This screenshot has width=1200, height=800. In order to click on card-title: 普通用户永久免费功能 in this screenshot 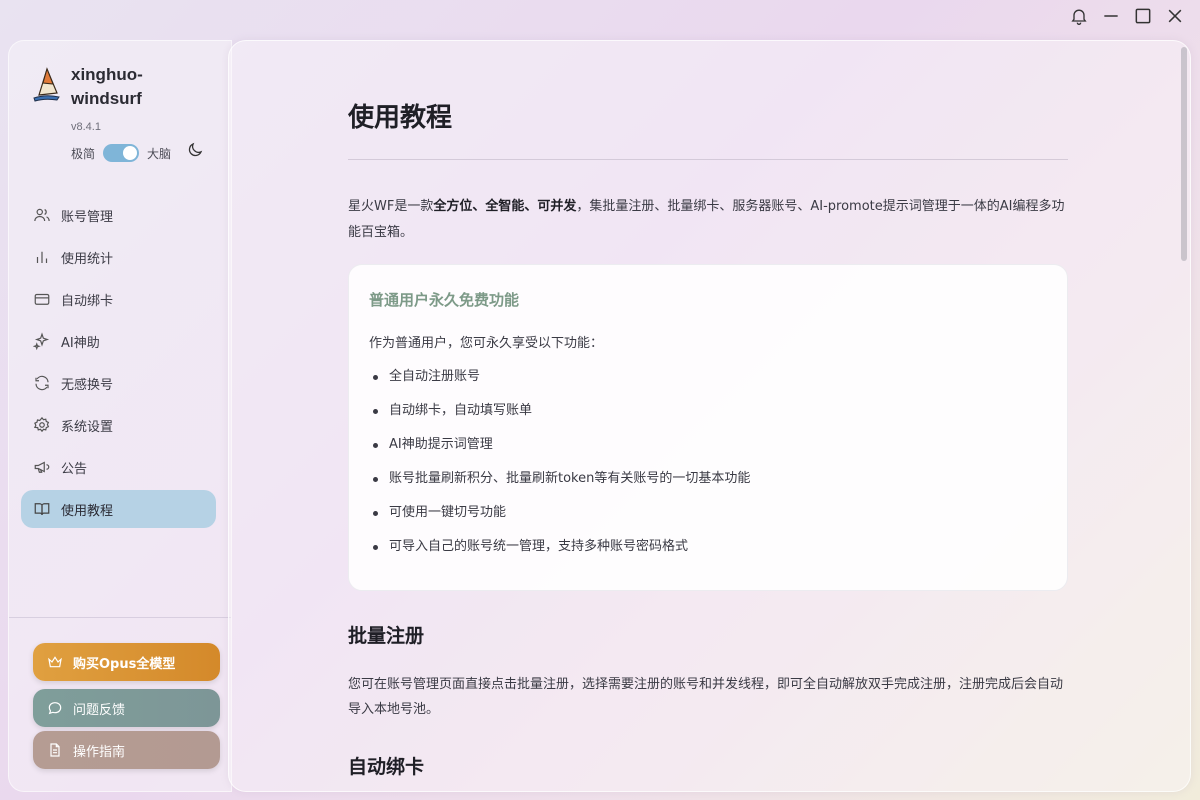, I will do `click(444, 300)`.